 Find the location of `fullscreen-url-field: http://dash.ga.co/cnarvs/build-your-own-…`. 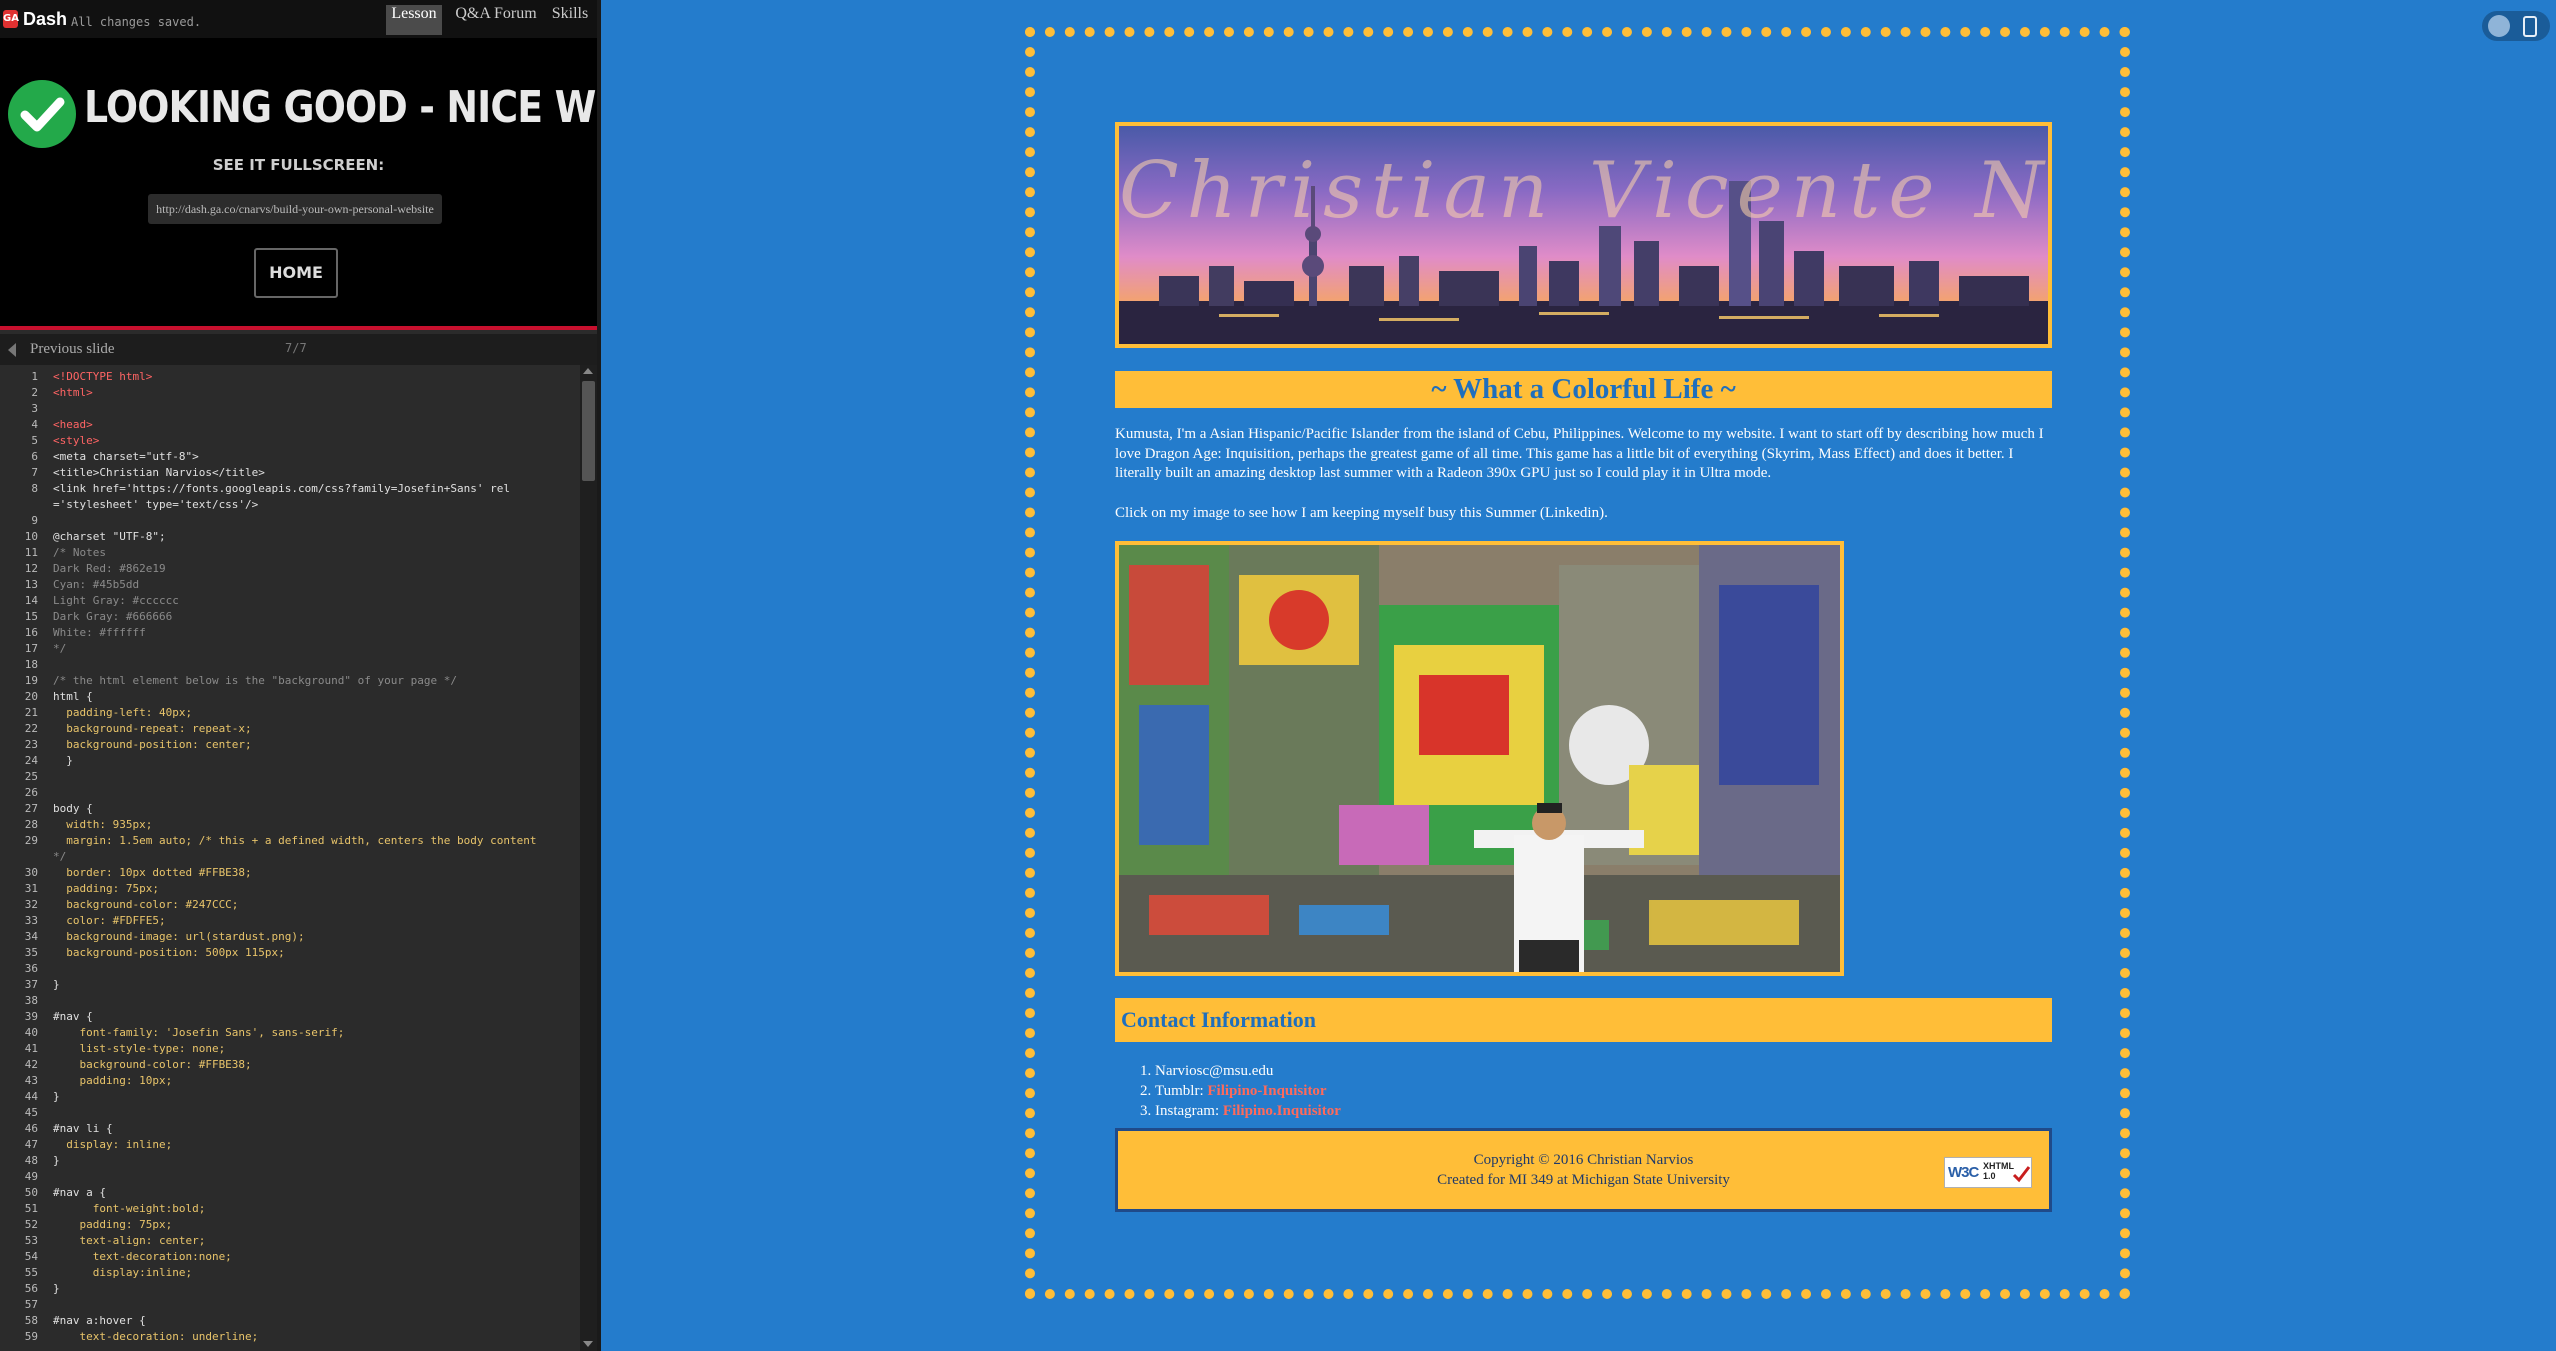

fullscreen-url-field: http://dash.ga.co/cnarvs/build-your-own-… is located at coordinates (295, 209).